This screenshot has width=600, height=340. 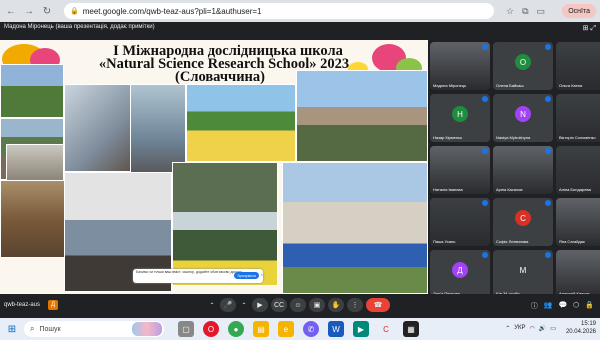 I want to click on people-icon: 👥, so click(x=548, y=306).